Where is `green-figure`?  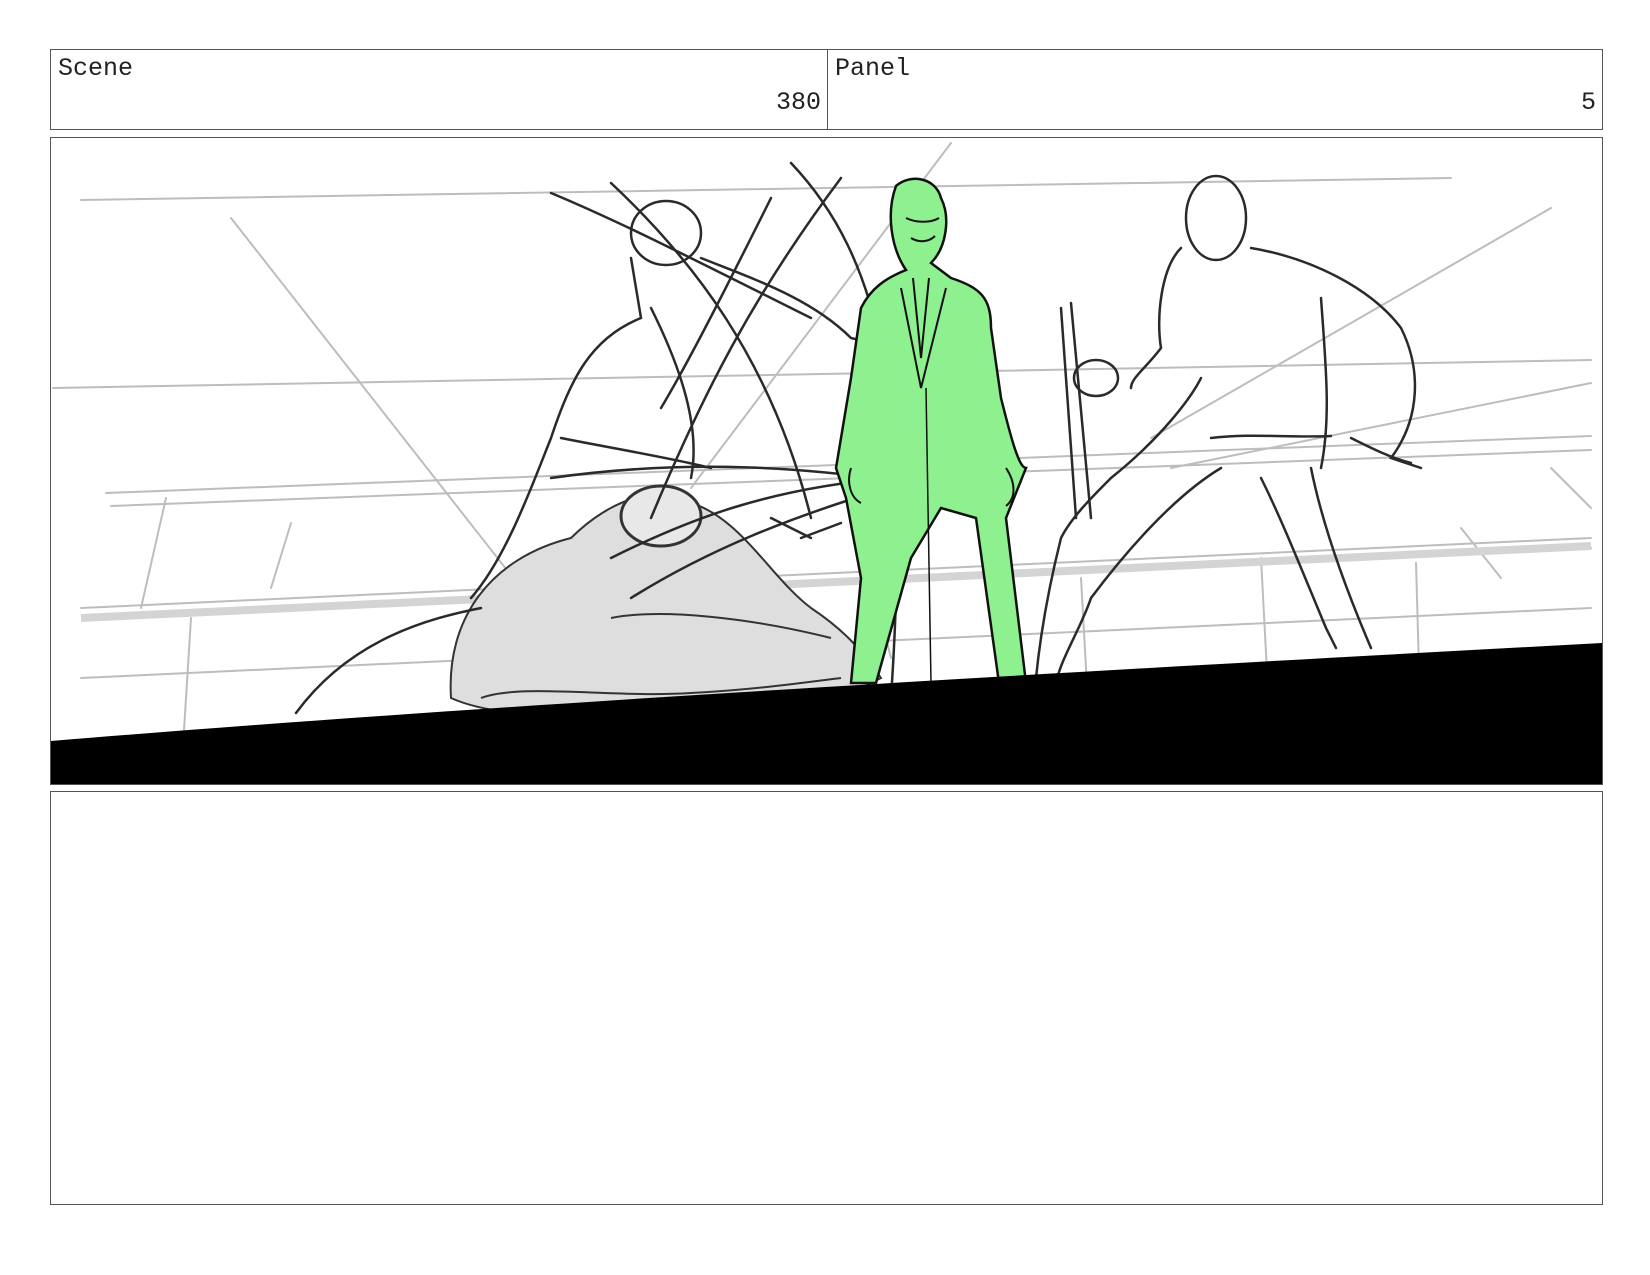
green-figure is located at coordinates (931, 431).